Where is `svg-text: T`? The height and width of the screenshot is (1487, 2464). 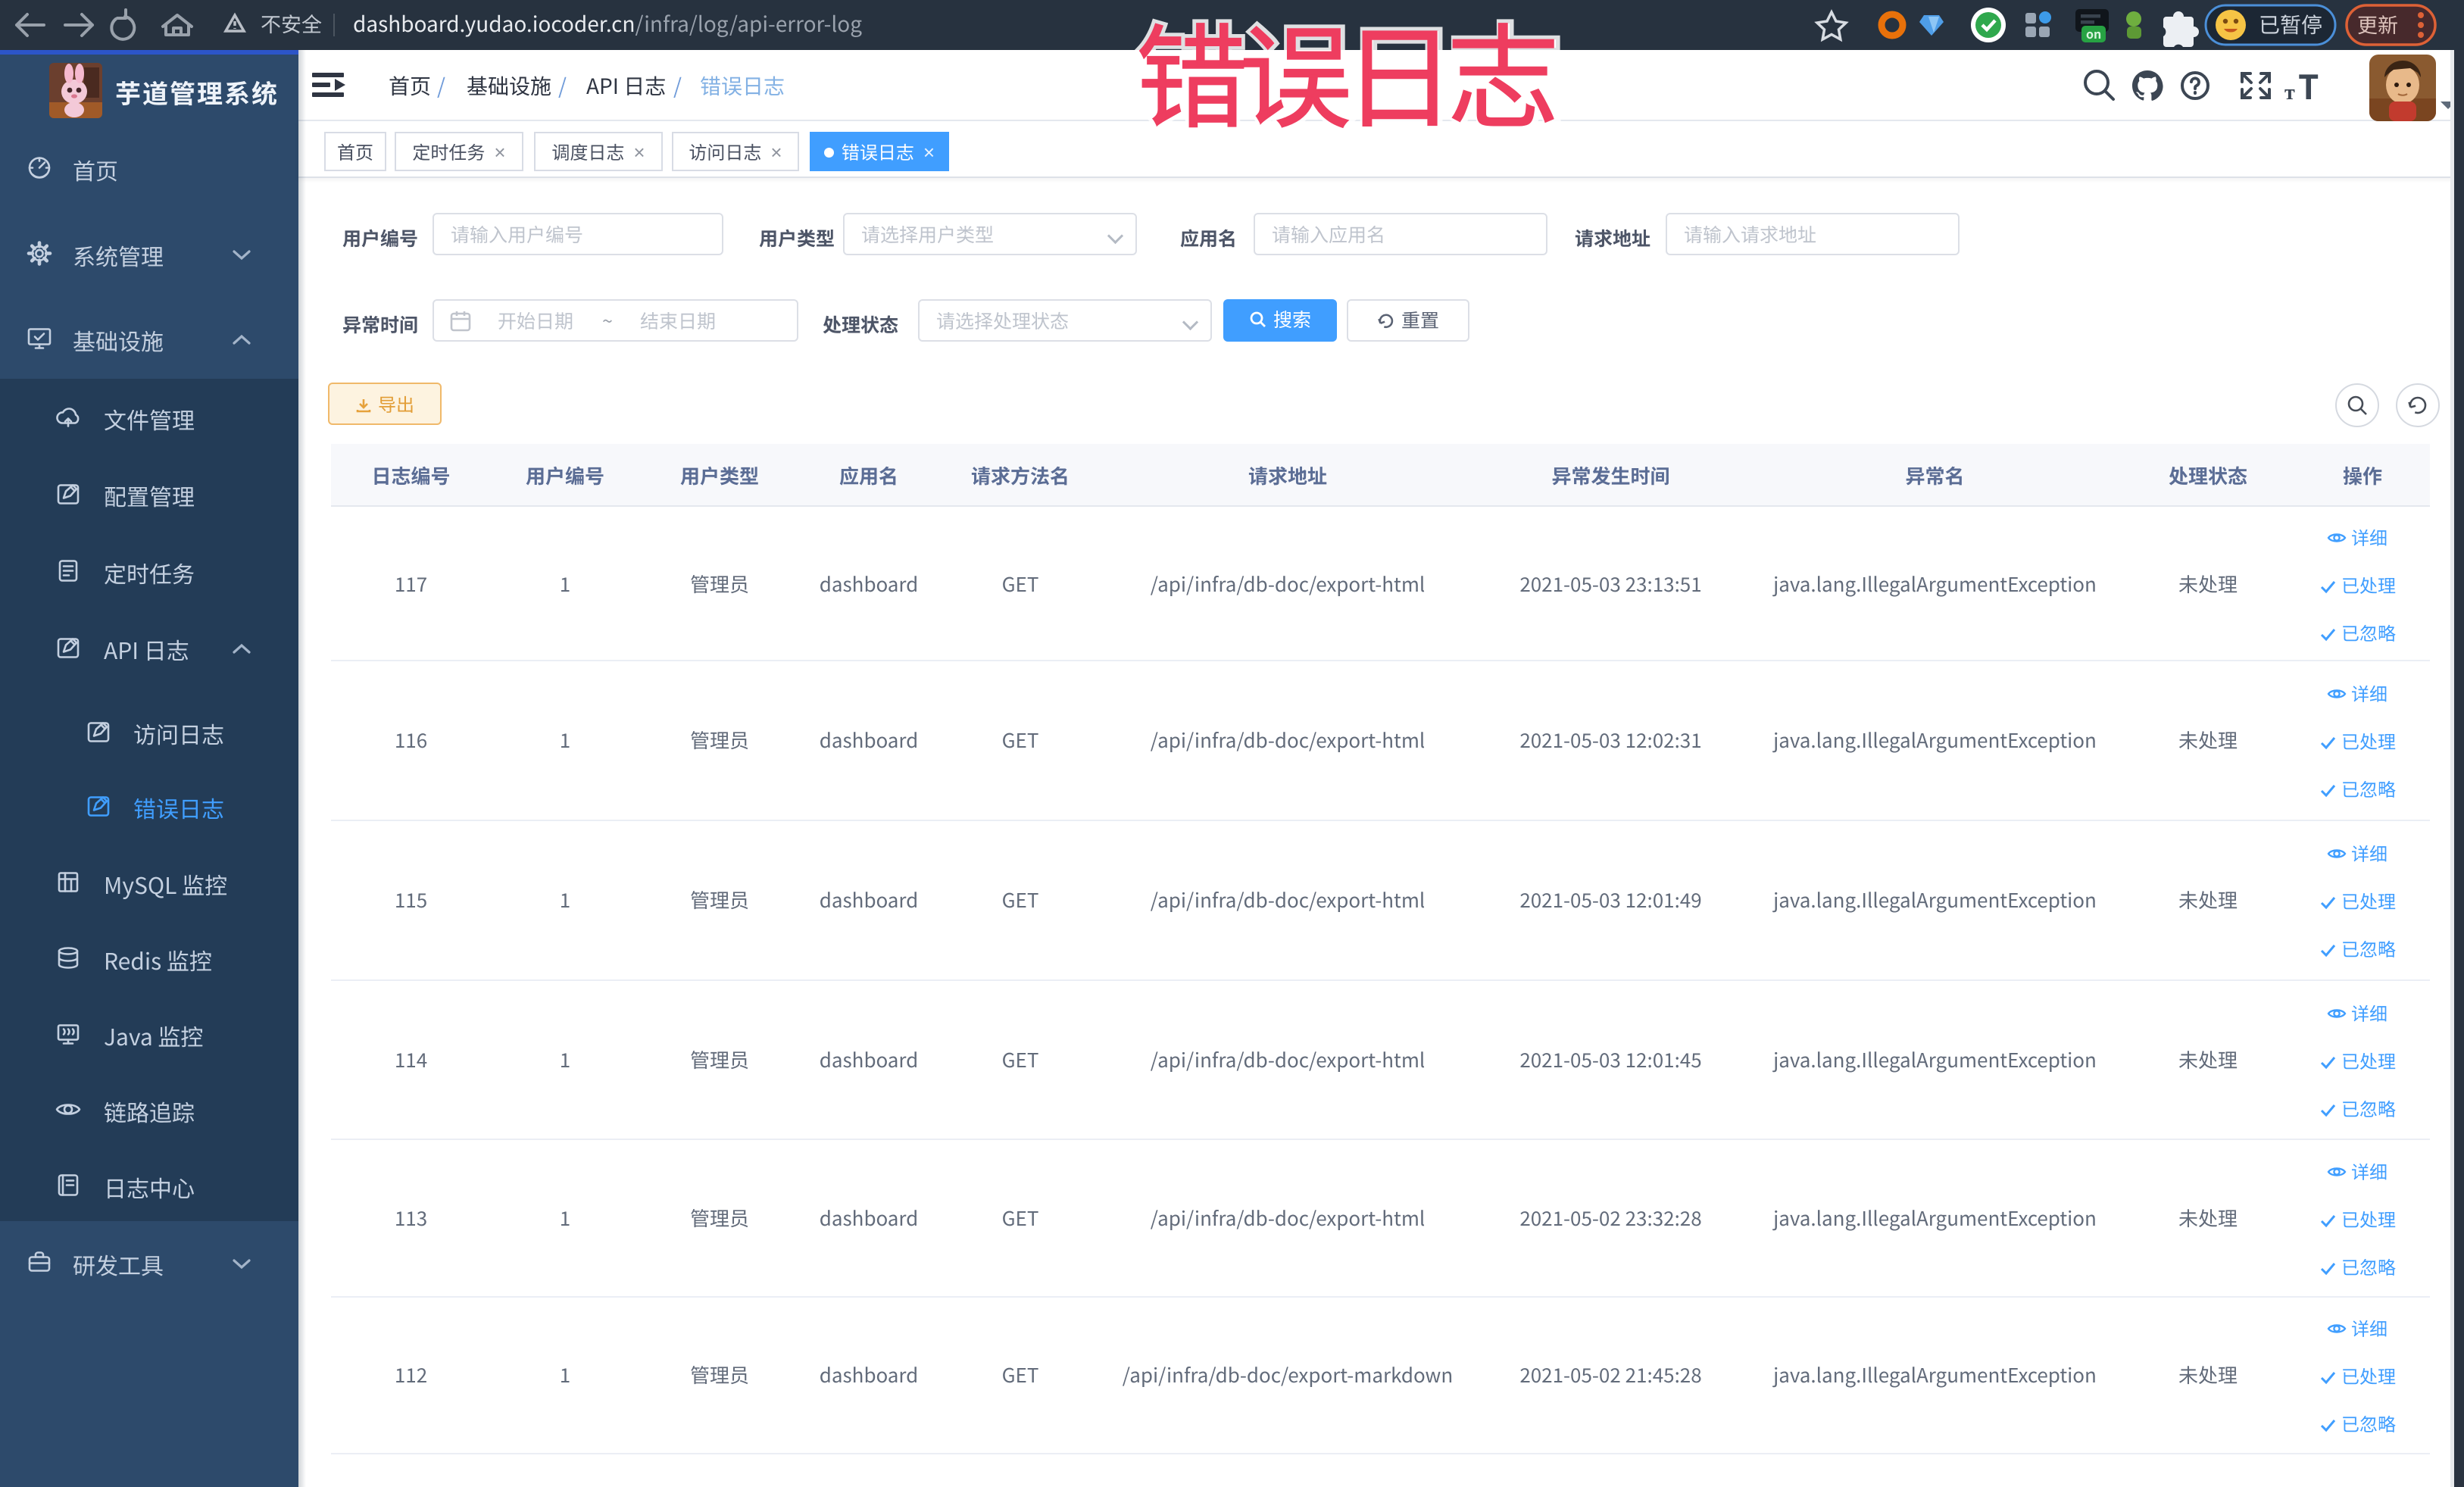
svg-text: T is located at coordinates (2308, 85).